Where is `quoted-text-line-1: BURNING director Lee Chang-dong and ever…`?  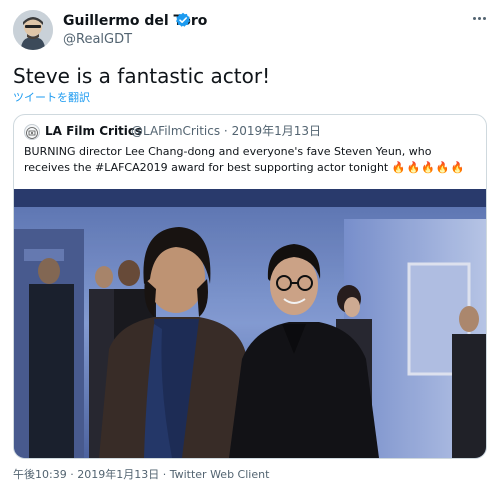
quoted-text-line-1: BURNING director Lee Chang-dong and ever… is located at coordinates (228, 151).